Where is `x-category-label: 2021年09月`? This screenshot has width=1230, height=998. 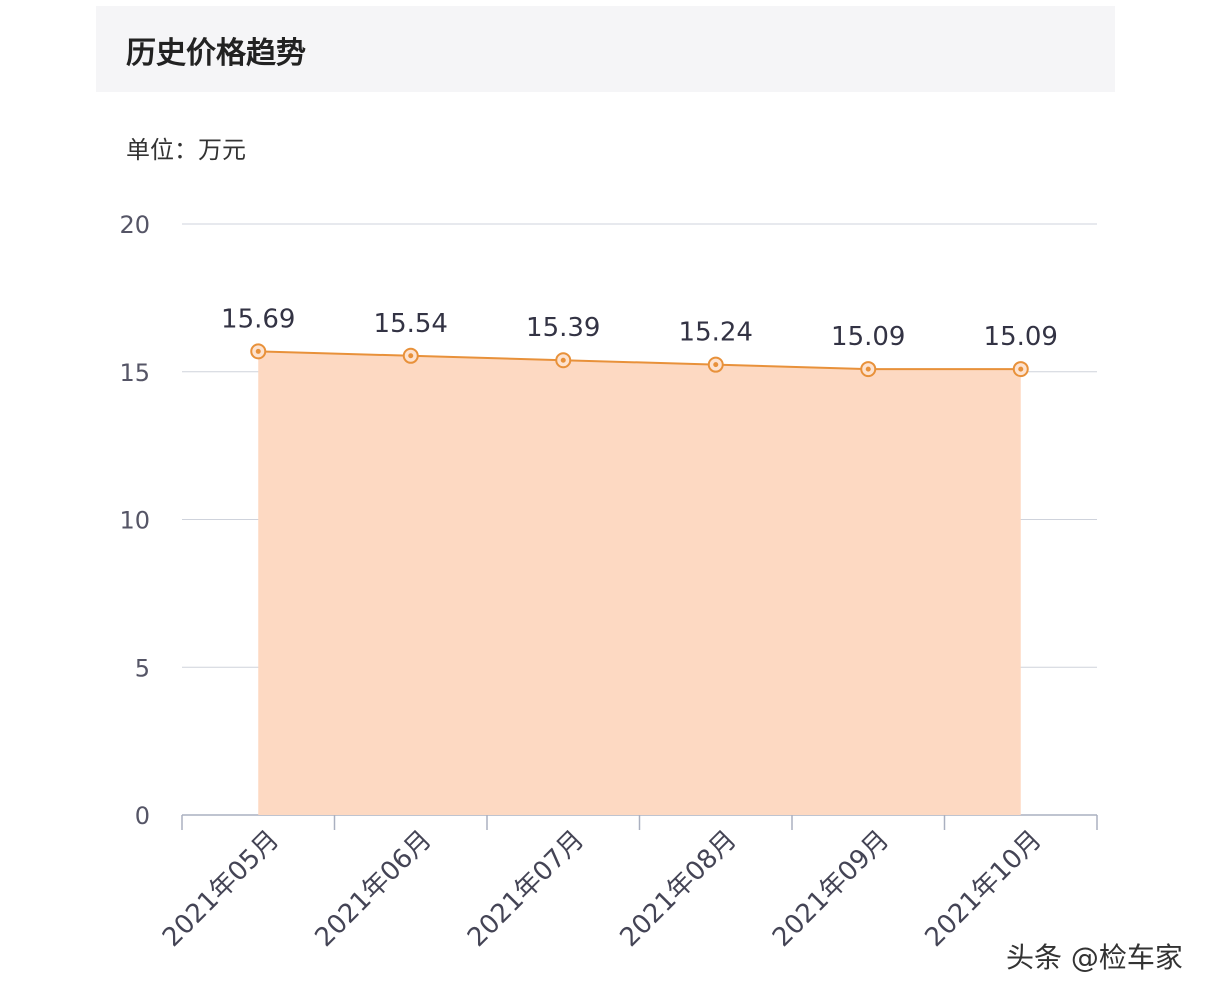
x-category-label: 2021年09月 is located at coordinates (831, 889).